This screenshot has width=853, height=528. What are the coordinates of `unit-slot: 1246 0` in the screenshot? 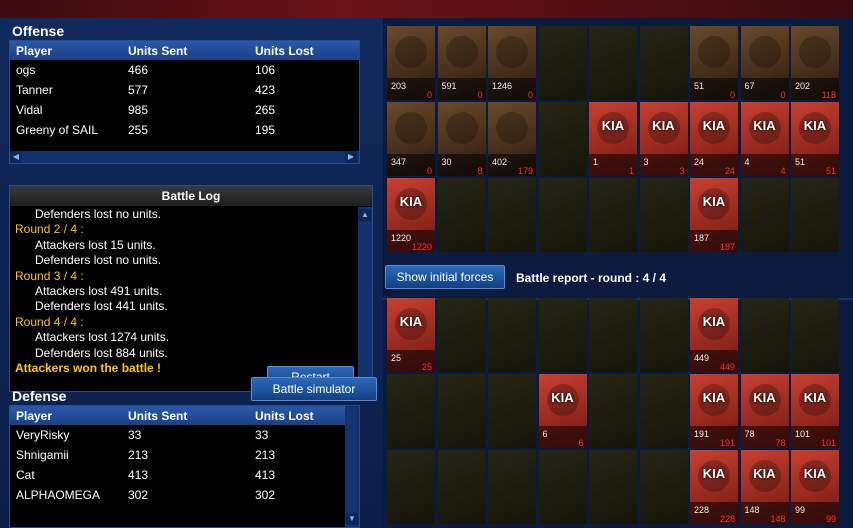 It's located at (512, 63).